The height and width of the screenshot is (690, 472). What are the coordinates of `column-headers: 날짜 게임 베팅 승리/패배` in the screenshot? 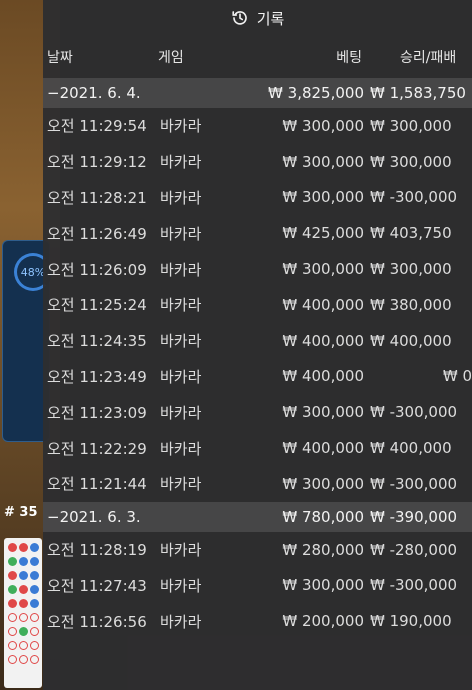 It's located at (257, 57).